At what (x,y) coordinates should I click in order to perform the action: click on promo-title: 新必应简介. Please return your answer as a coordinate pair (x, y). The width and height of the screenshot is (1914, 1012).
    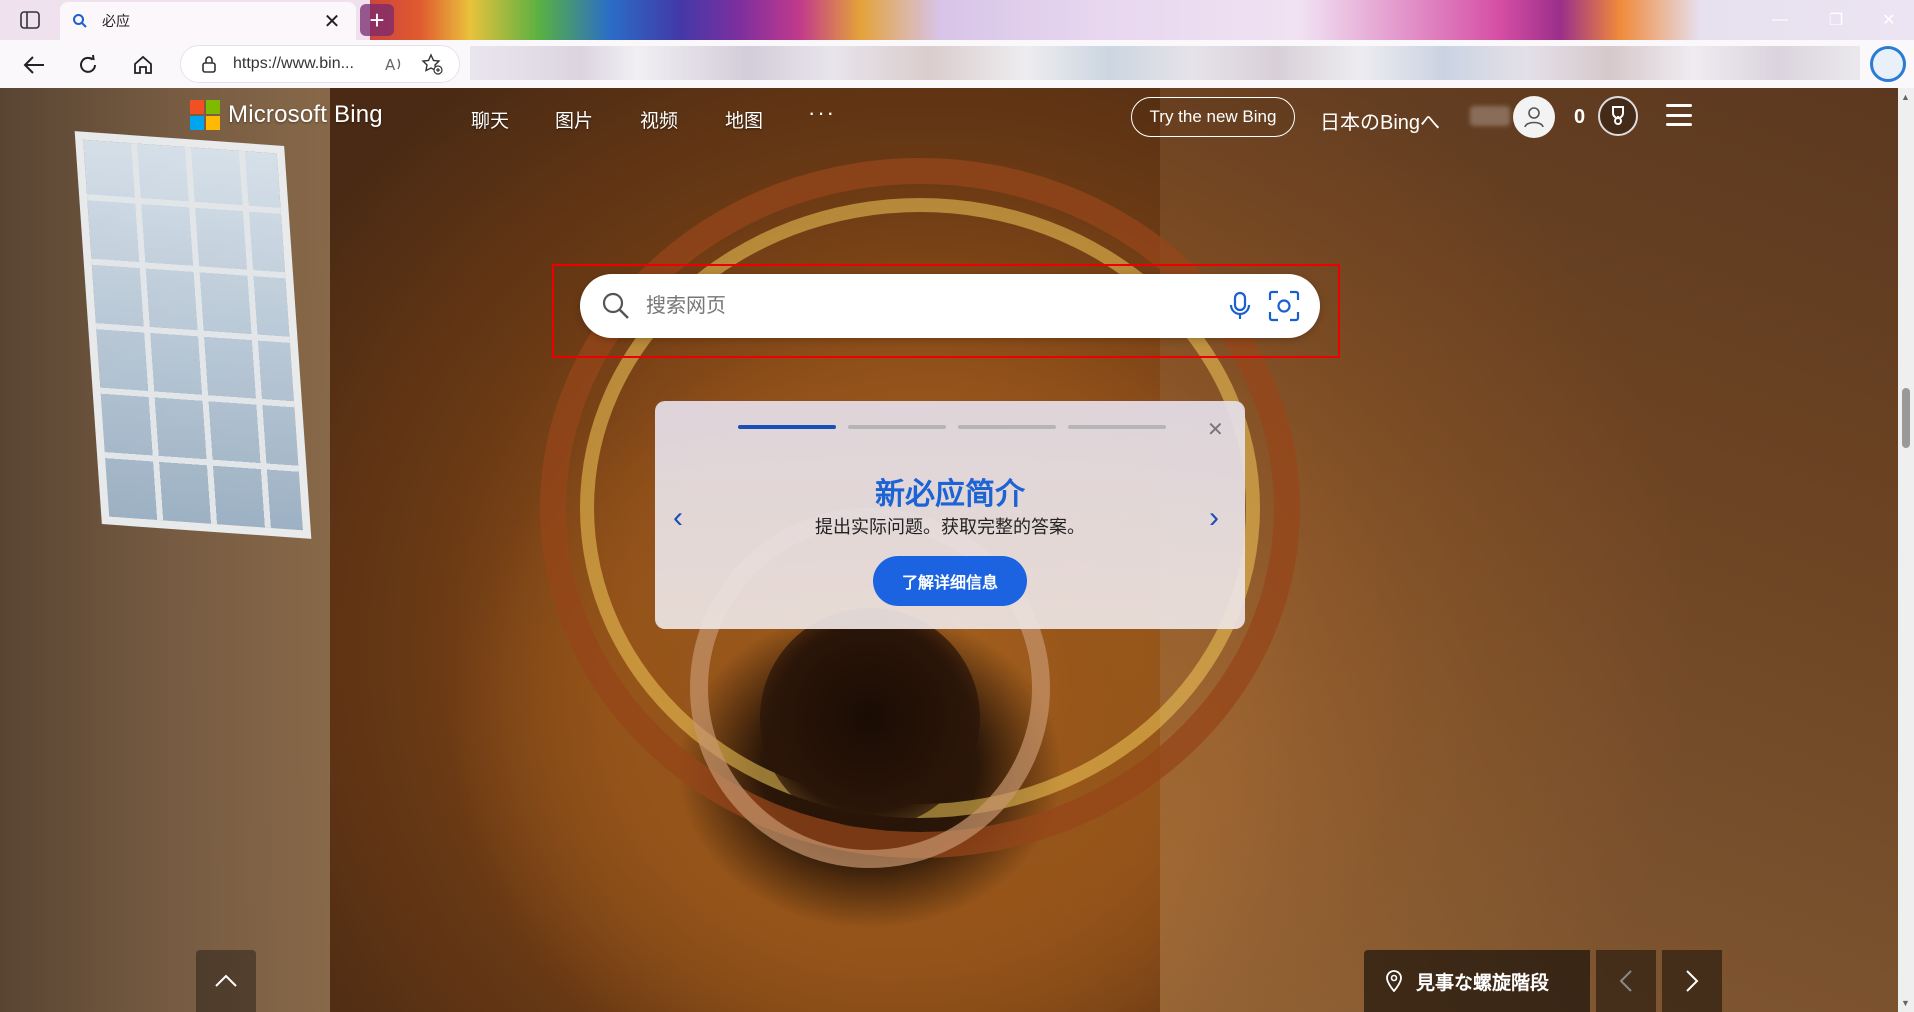
    Looking at the image, I should click on (950, 494).